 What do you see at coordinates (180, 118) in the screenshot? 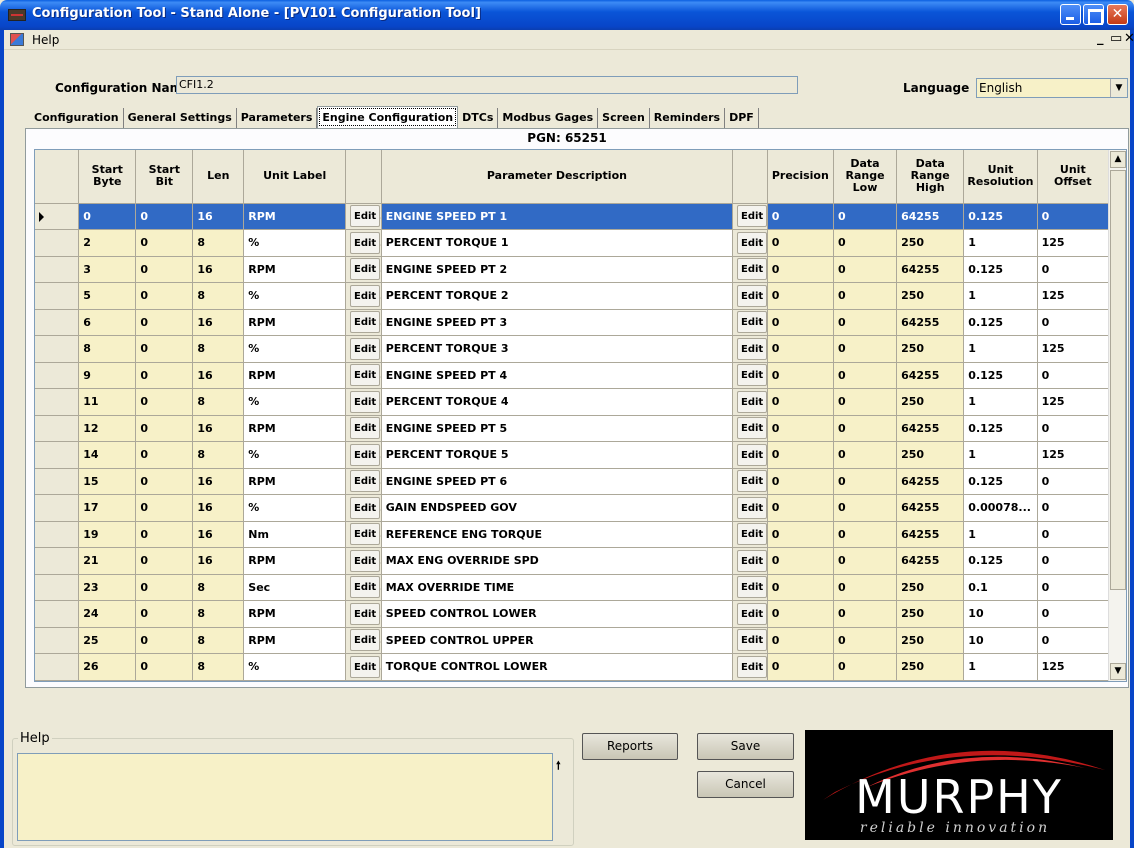
I see `tab-general-settings: General Settings` at bounding box center [180, 118].